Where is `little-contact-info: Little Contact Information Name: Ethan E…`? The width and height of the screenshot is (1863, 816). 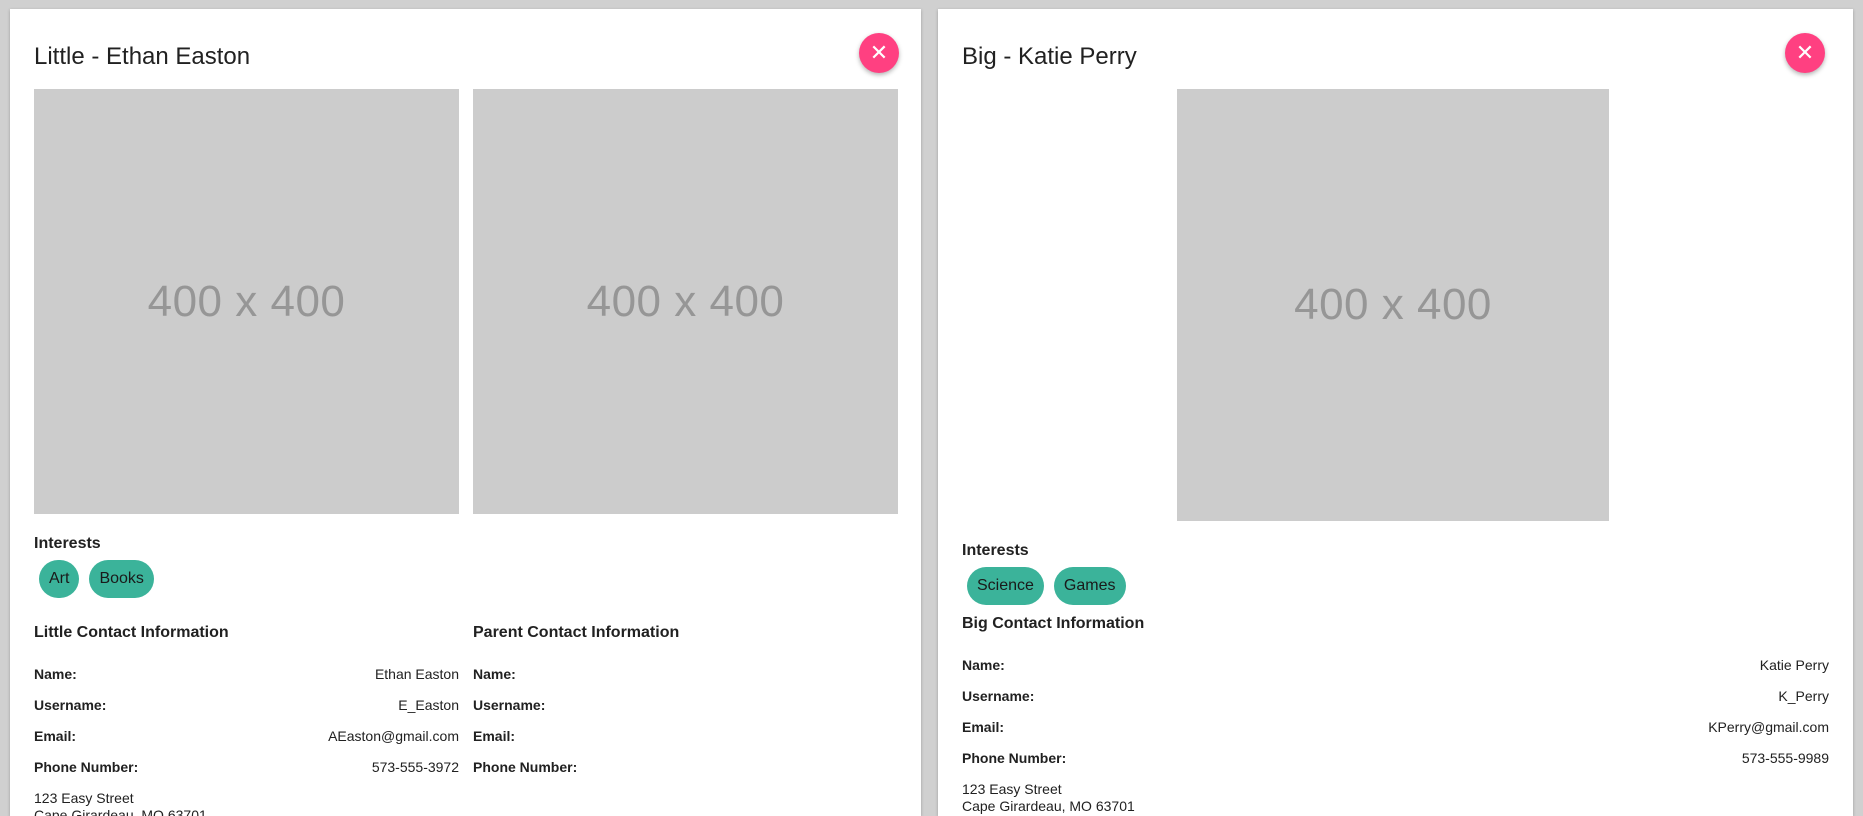
little-contact-info: Little Contact Information Name: Ethan E… is located at coordinates (246, 719).